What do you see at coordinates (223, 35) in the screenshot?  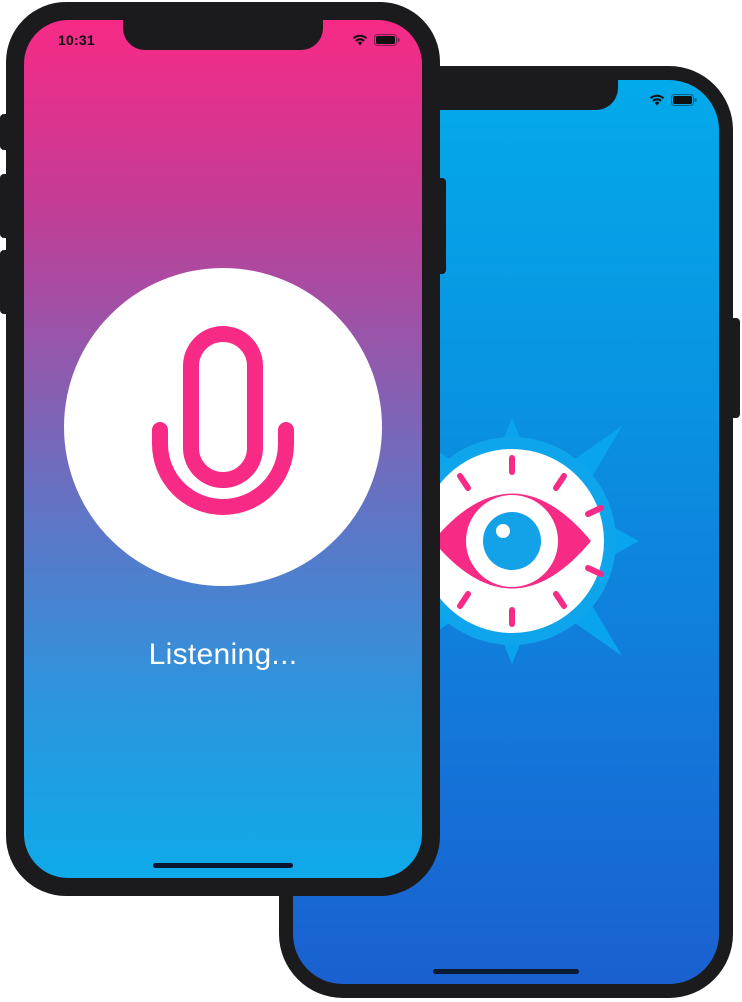 I see `notch` at bounding box center [223, 35].